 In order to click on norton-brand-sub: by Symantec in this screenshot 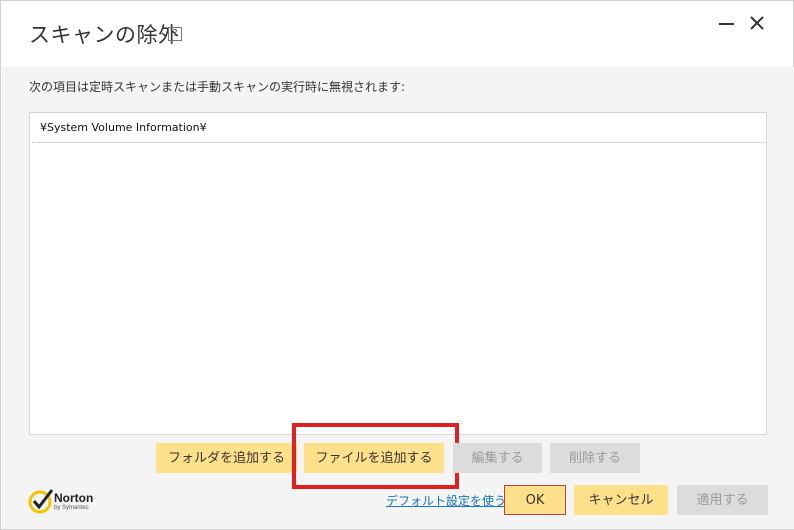, I will do `click(71, 508)`.